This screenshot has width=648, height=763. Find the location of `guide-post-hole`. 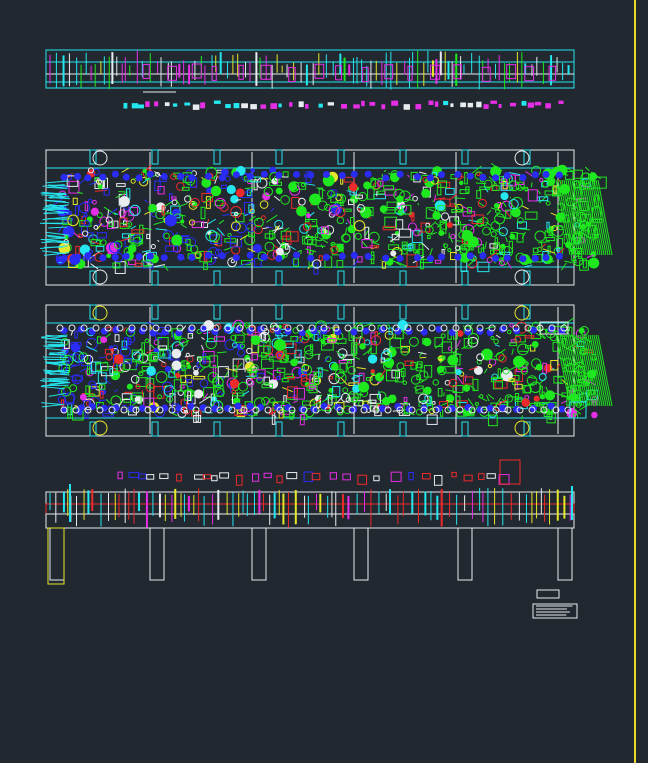

guide-post-hole is located at coordinates (100, 428).